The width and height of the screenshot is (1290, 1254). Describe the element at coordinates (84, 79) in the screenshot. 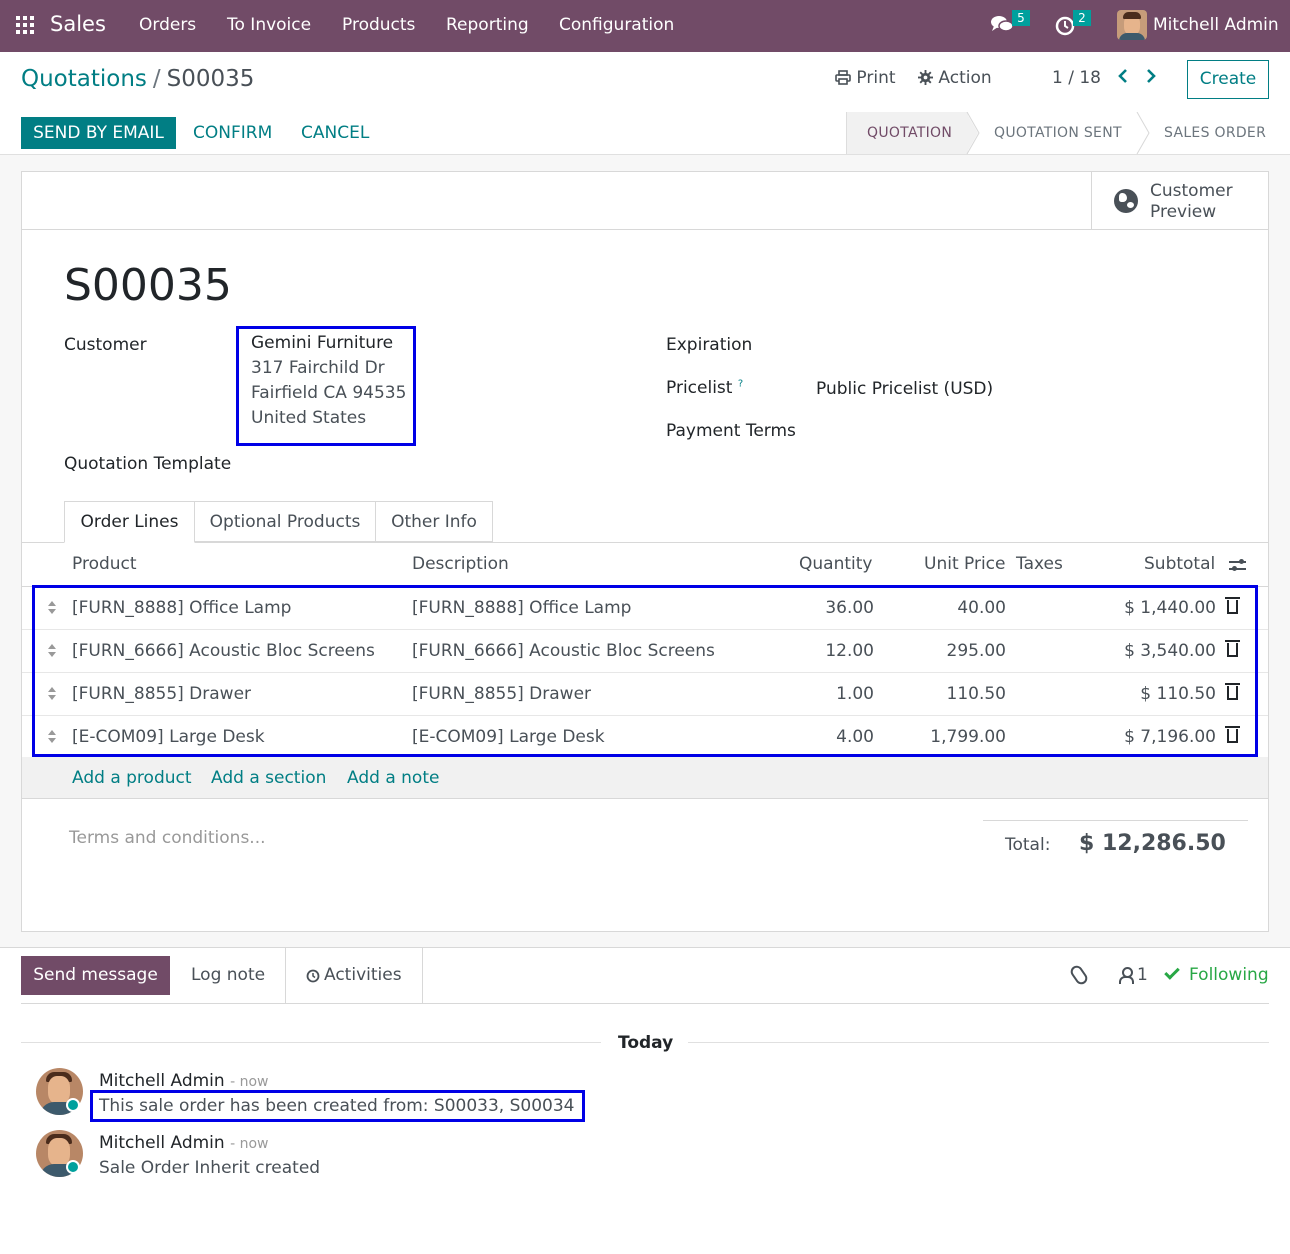

I see `breadcrumb-quotations: Quotations` at that location.